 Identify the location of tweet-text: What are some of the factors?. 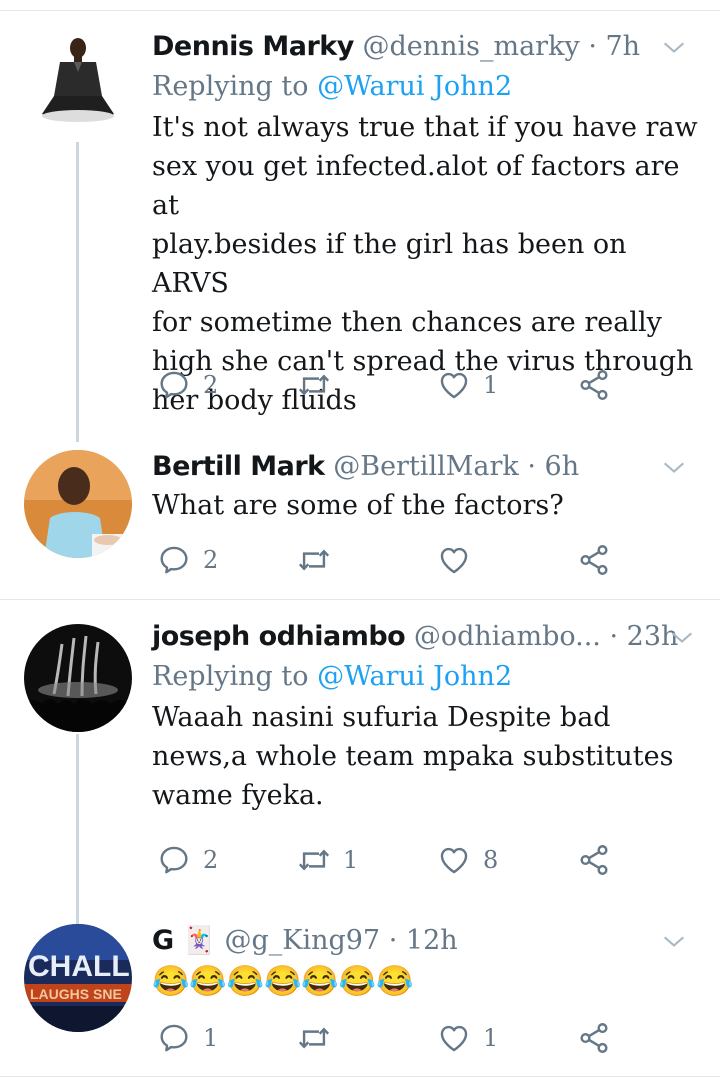
(426, 505).